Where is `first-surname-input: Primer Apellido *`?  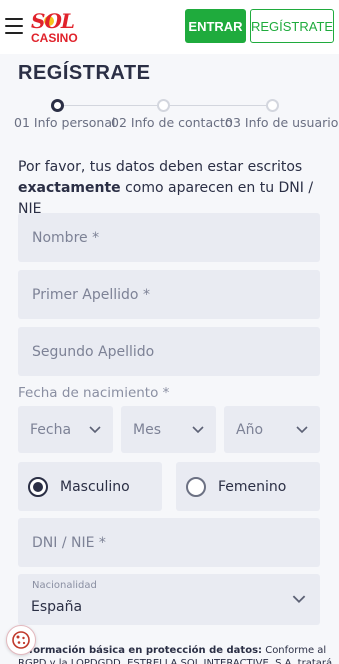 first-surname-input: Primer Apellido * is located at coordinates (169, 294).